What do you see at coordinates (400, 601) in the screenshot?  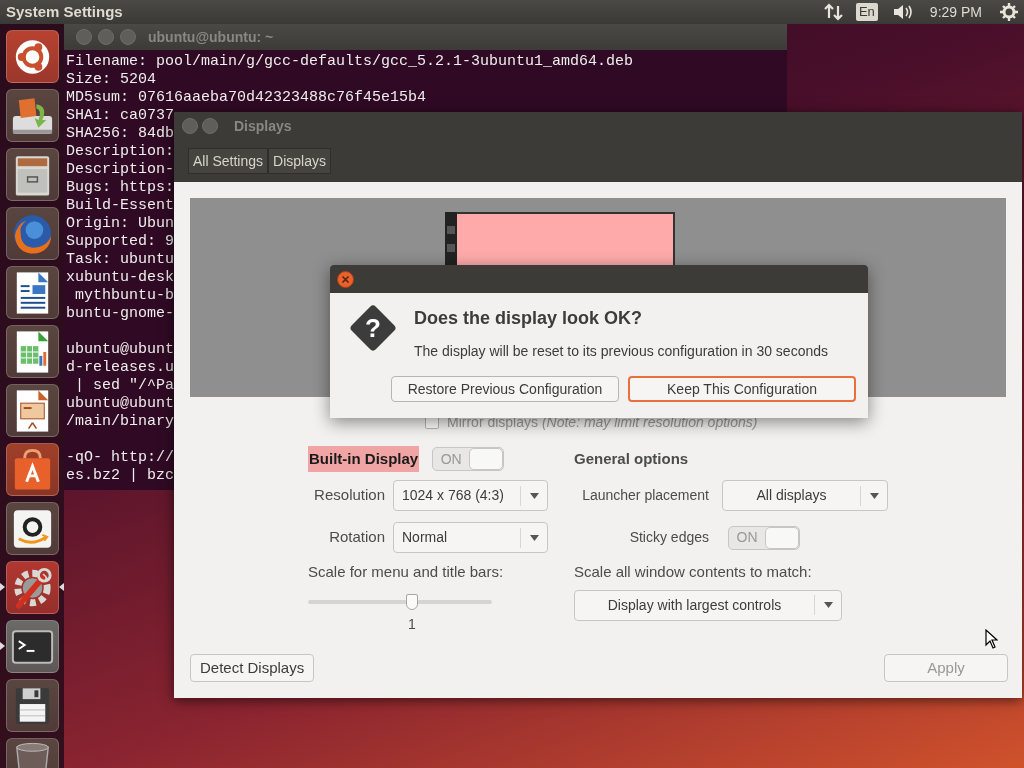 I see `slider` at bounding box center [400, 601].